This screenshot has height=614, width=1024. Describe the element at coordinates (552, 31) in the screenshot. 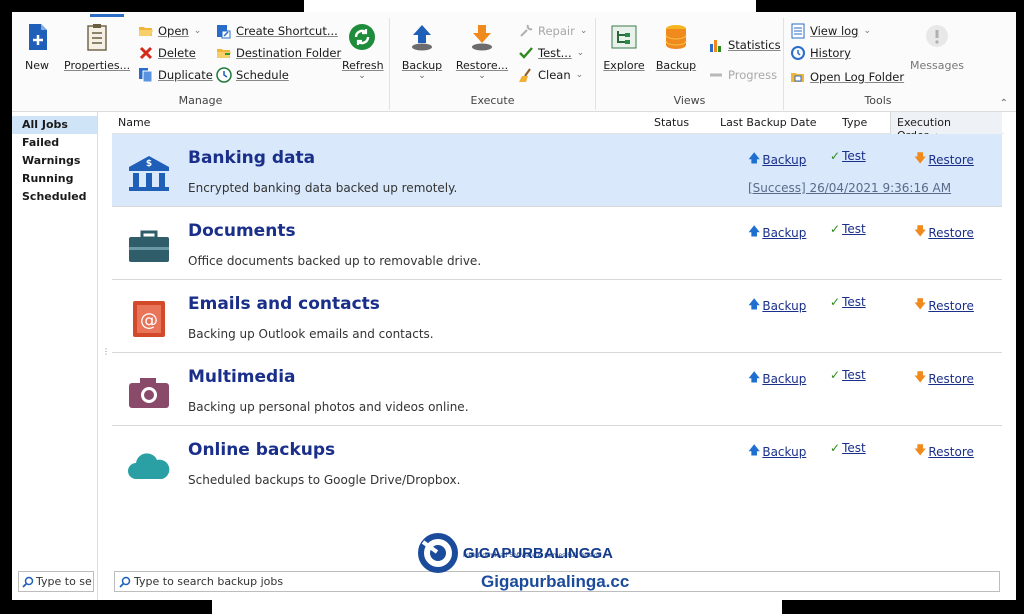

I see `repair-button: Repair ⌄` at that location.